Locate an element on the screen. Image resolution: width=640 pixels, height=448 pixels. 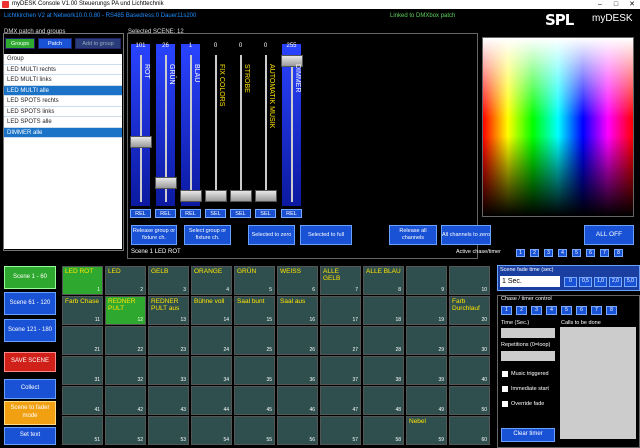
chase-slot-button: 4 is located at coordinates (551, 310).